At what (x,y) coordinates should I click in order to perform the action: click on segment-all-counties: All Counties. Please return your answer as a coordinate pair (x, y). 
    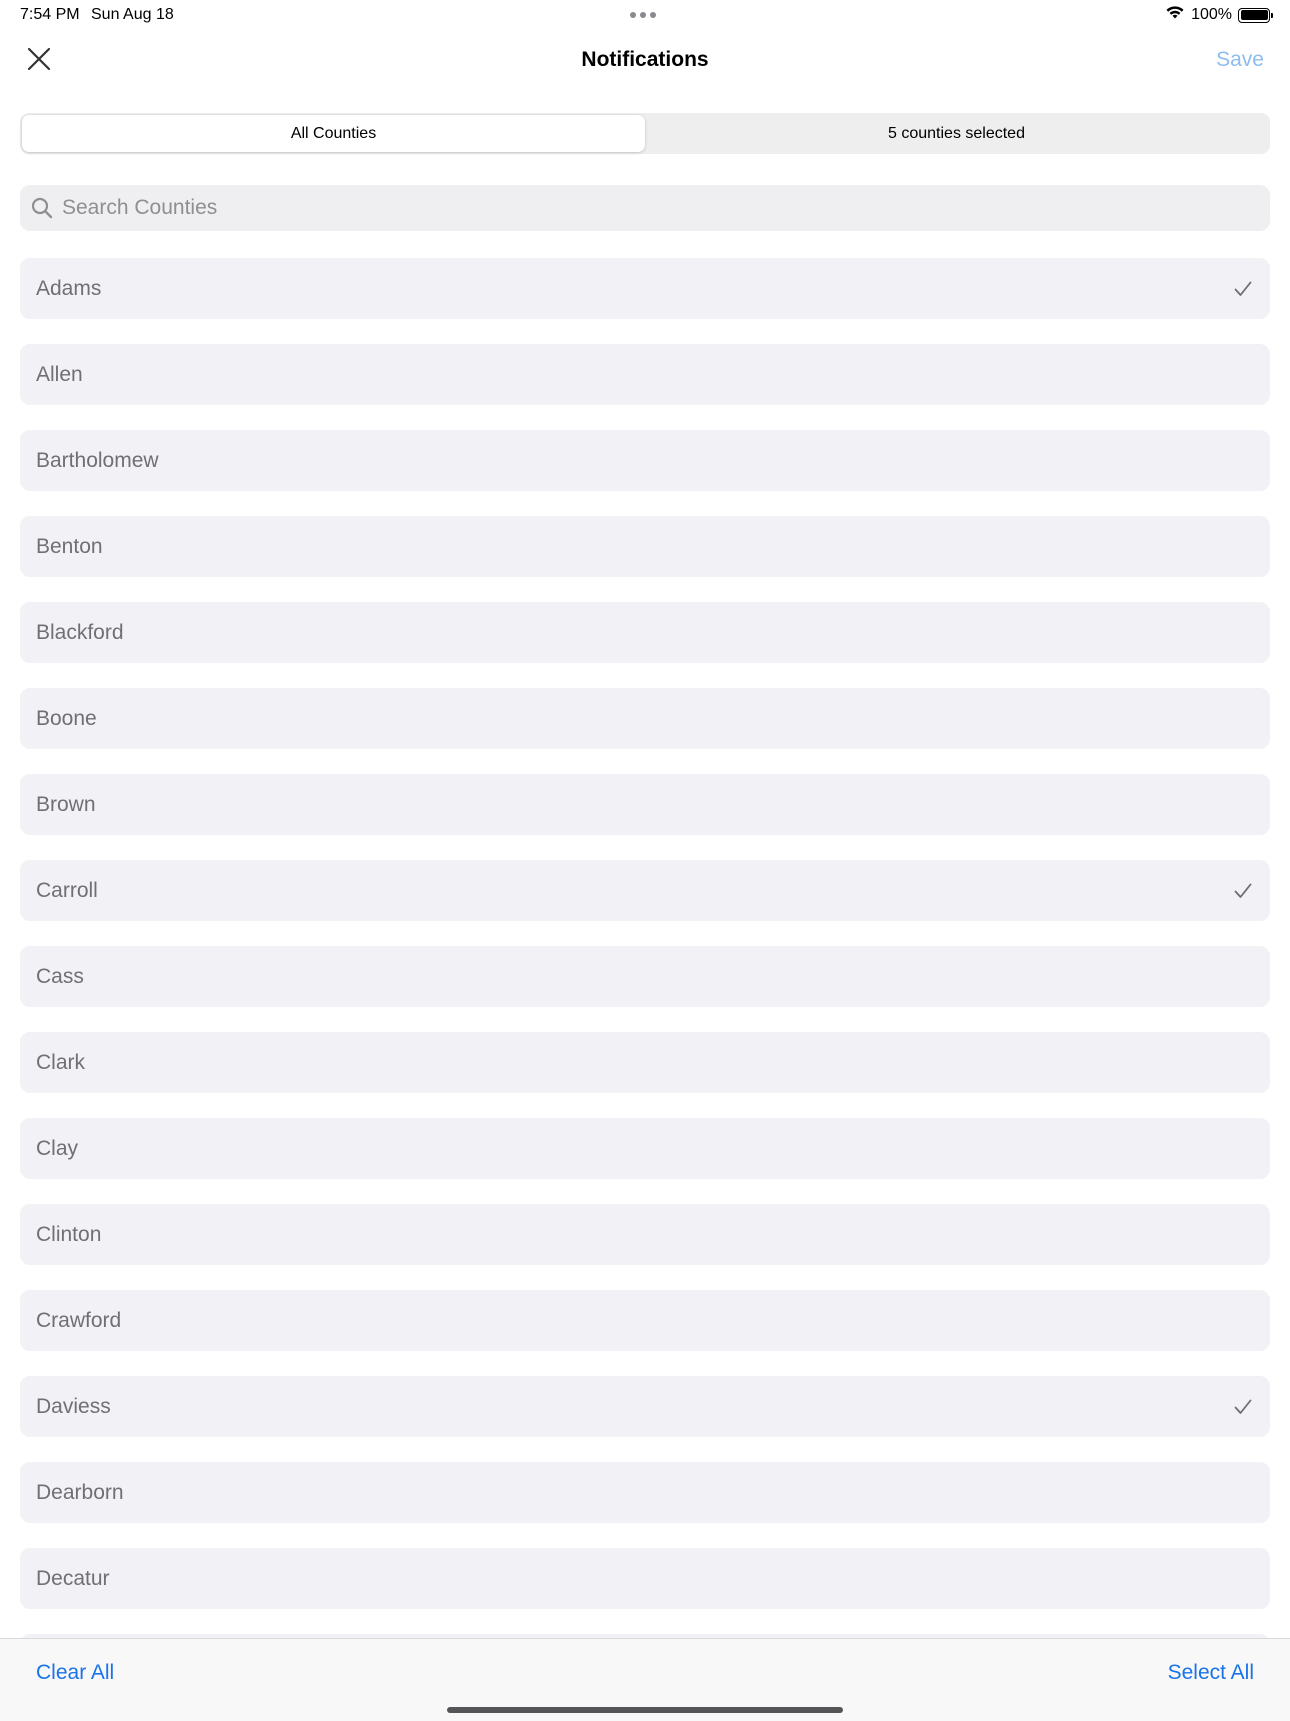
    Looking at the image, I should click on (333, 133).